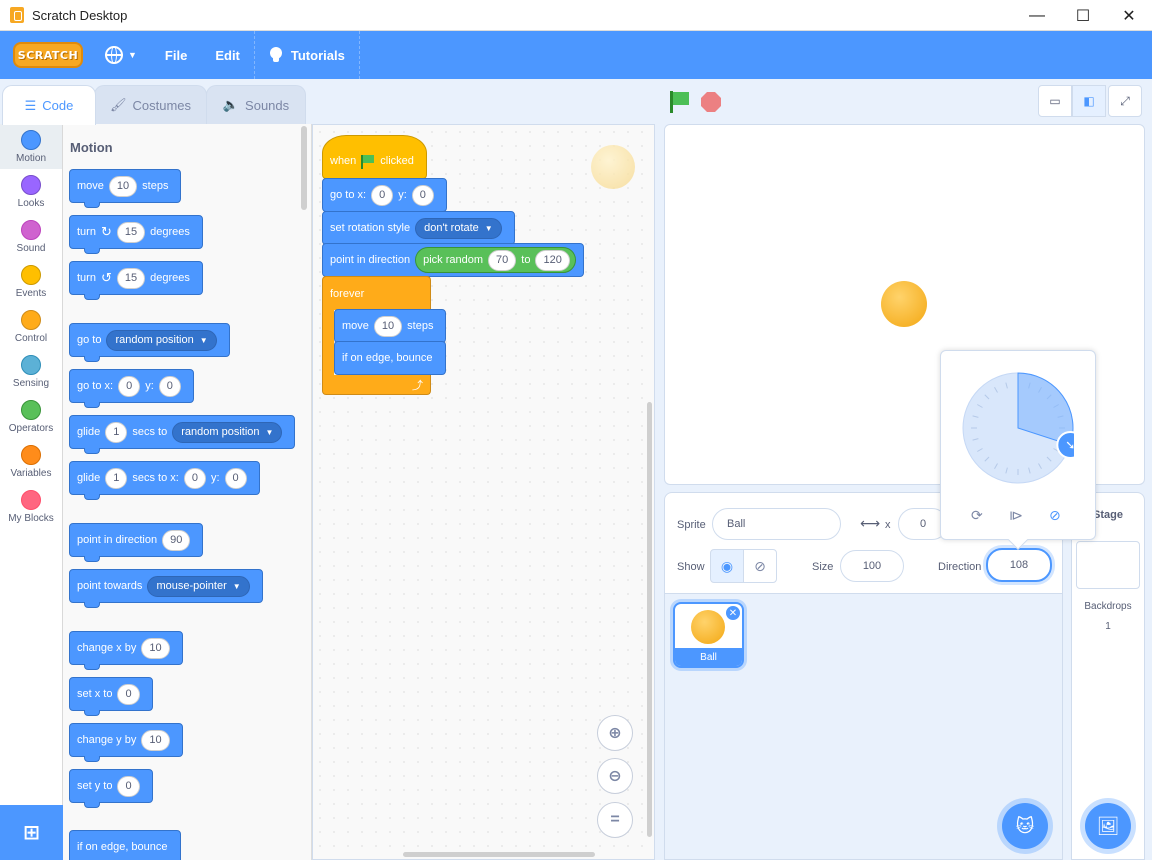 The image size is (1152, 860). Describe the element at coordinates (1089, 101) in the screenshot. I see `normal-stage-button: ◧` at that location.